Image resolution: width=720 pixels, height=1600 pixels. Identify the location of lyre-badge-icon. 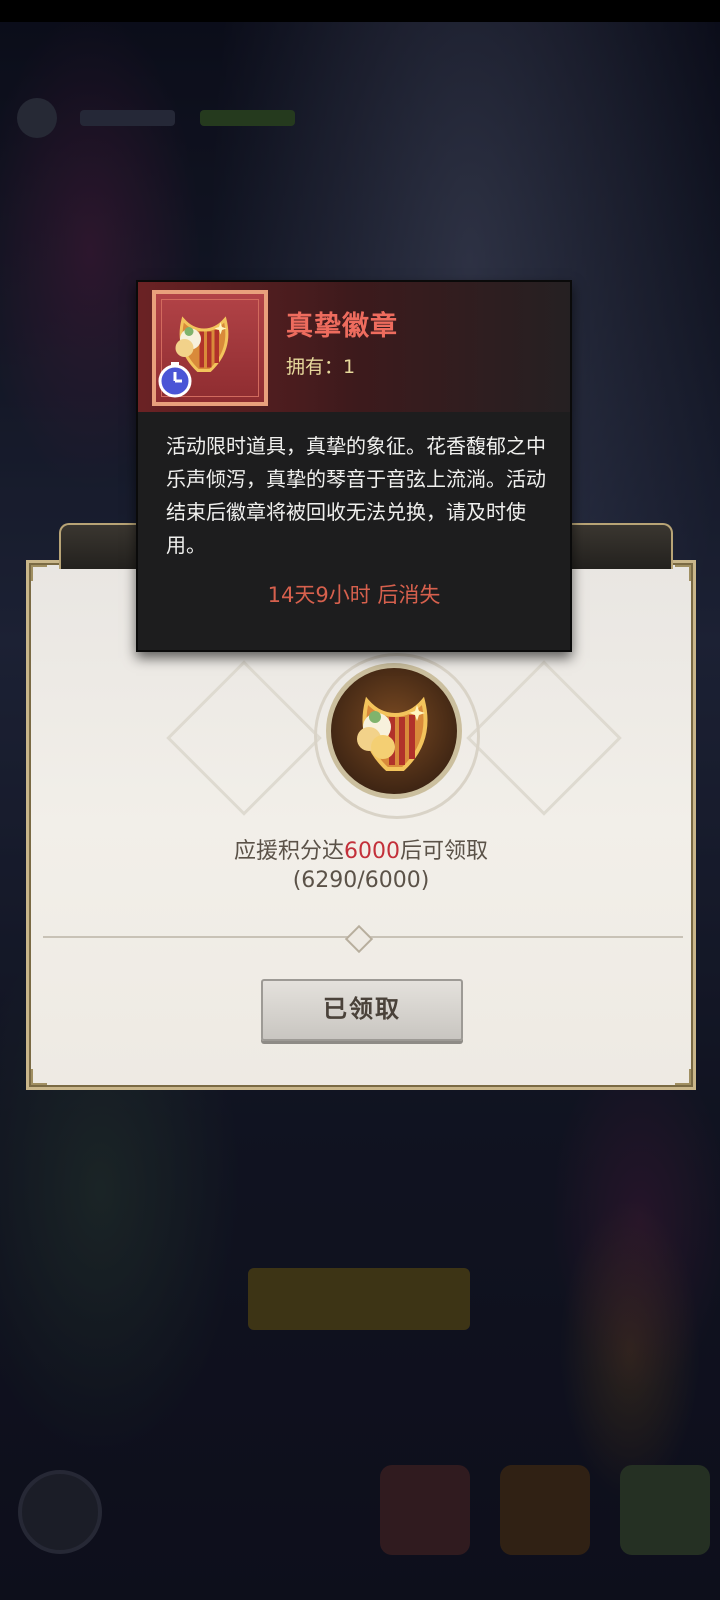
(392, 733).